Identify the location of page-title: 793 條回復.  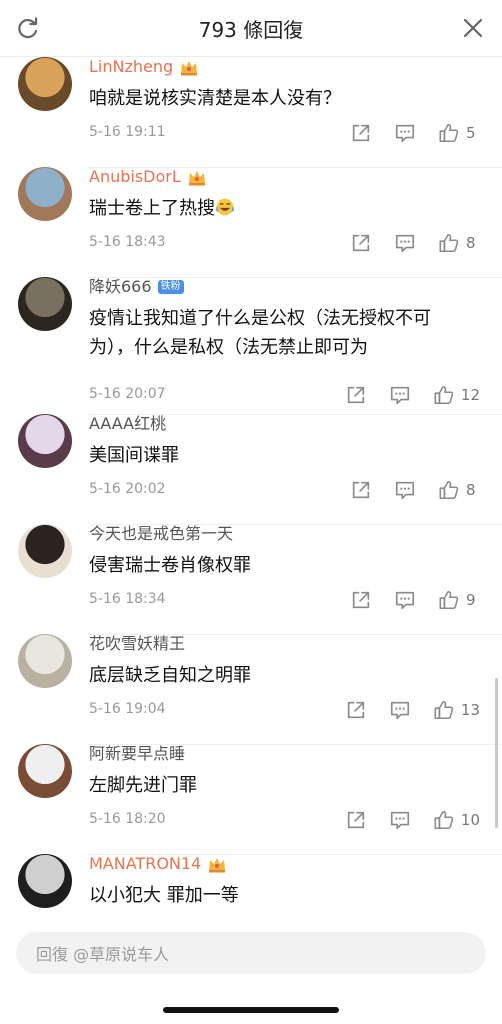
(251, 30).